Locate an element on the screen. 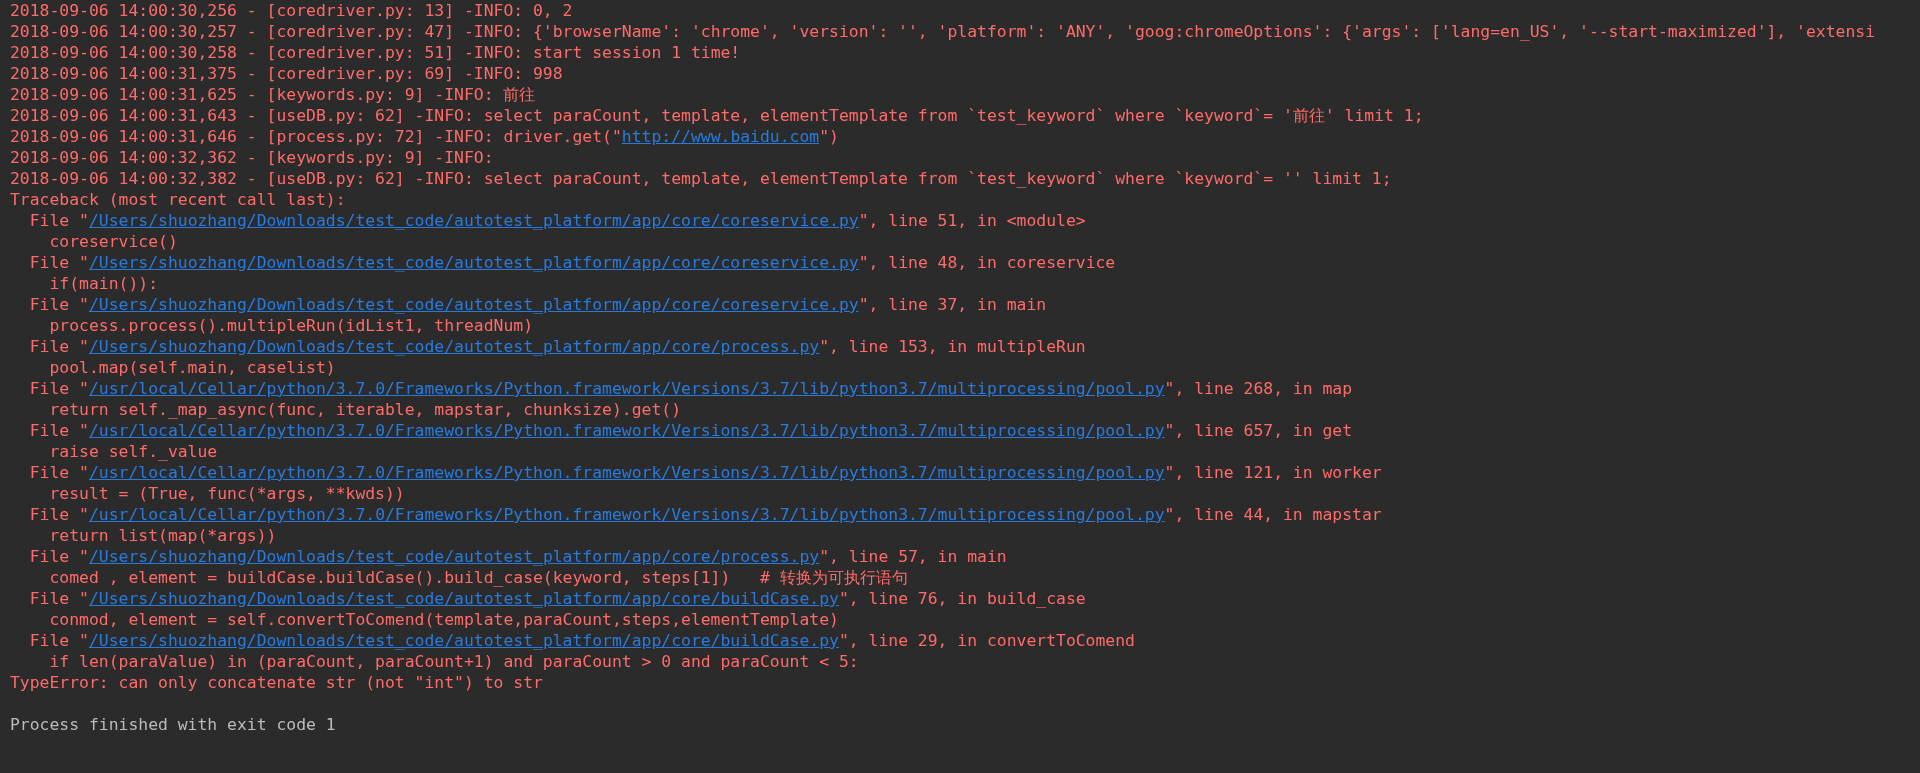 The image size is (1920, 773). stack-frame-line: File "/usr/local/Cellar/python/3.7.0/Frameworks/Python.framework/Versions/3.7/lib/python3.7/multiprocessing/pool.py", line 121, in worker is located at coordinates (705, 472).